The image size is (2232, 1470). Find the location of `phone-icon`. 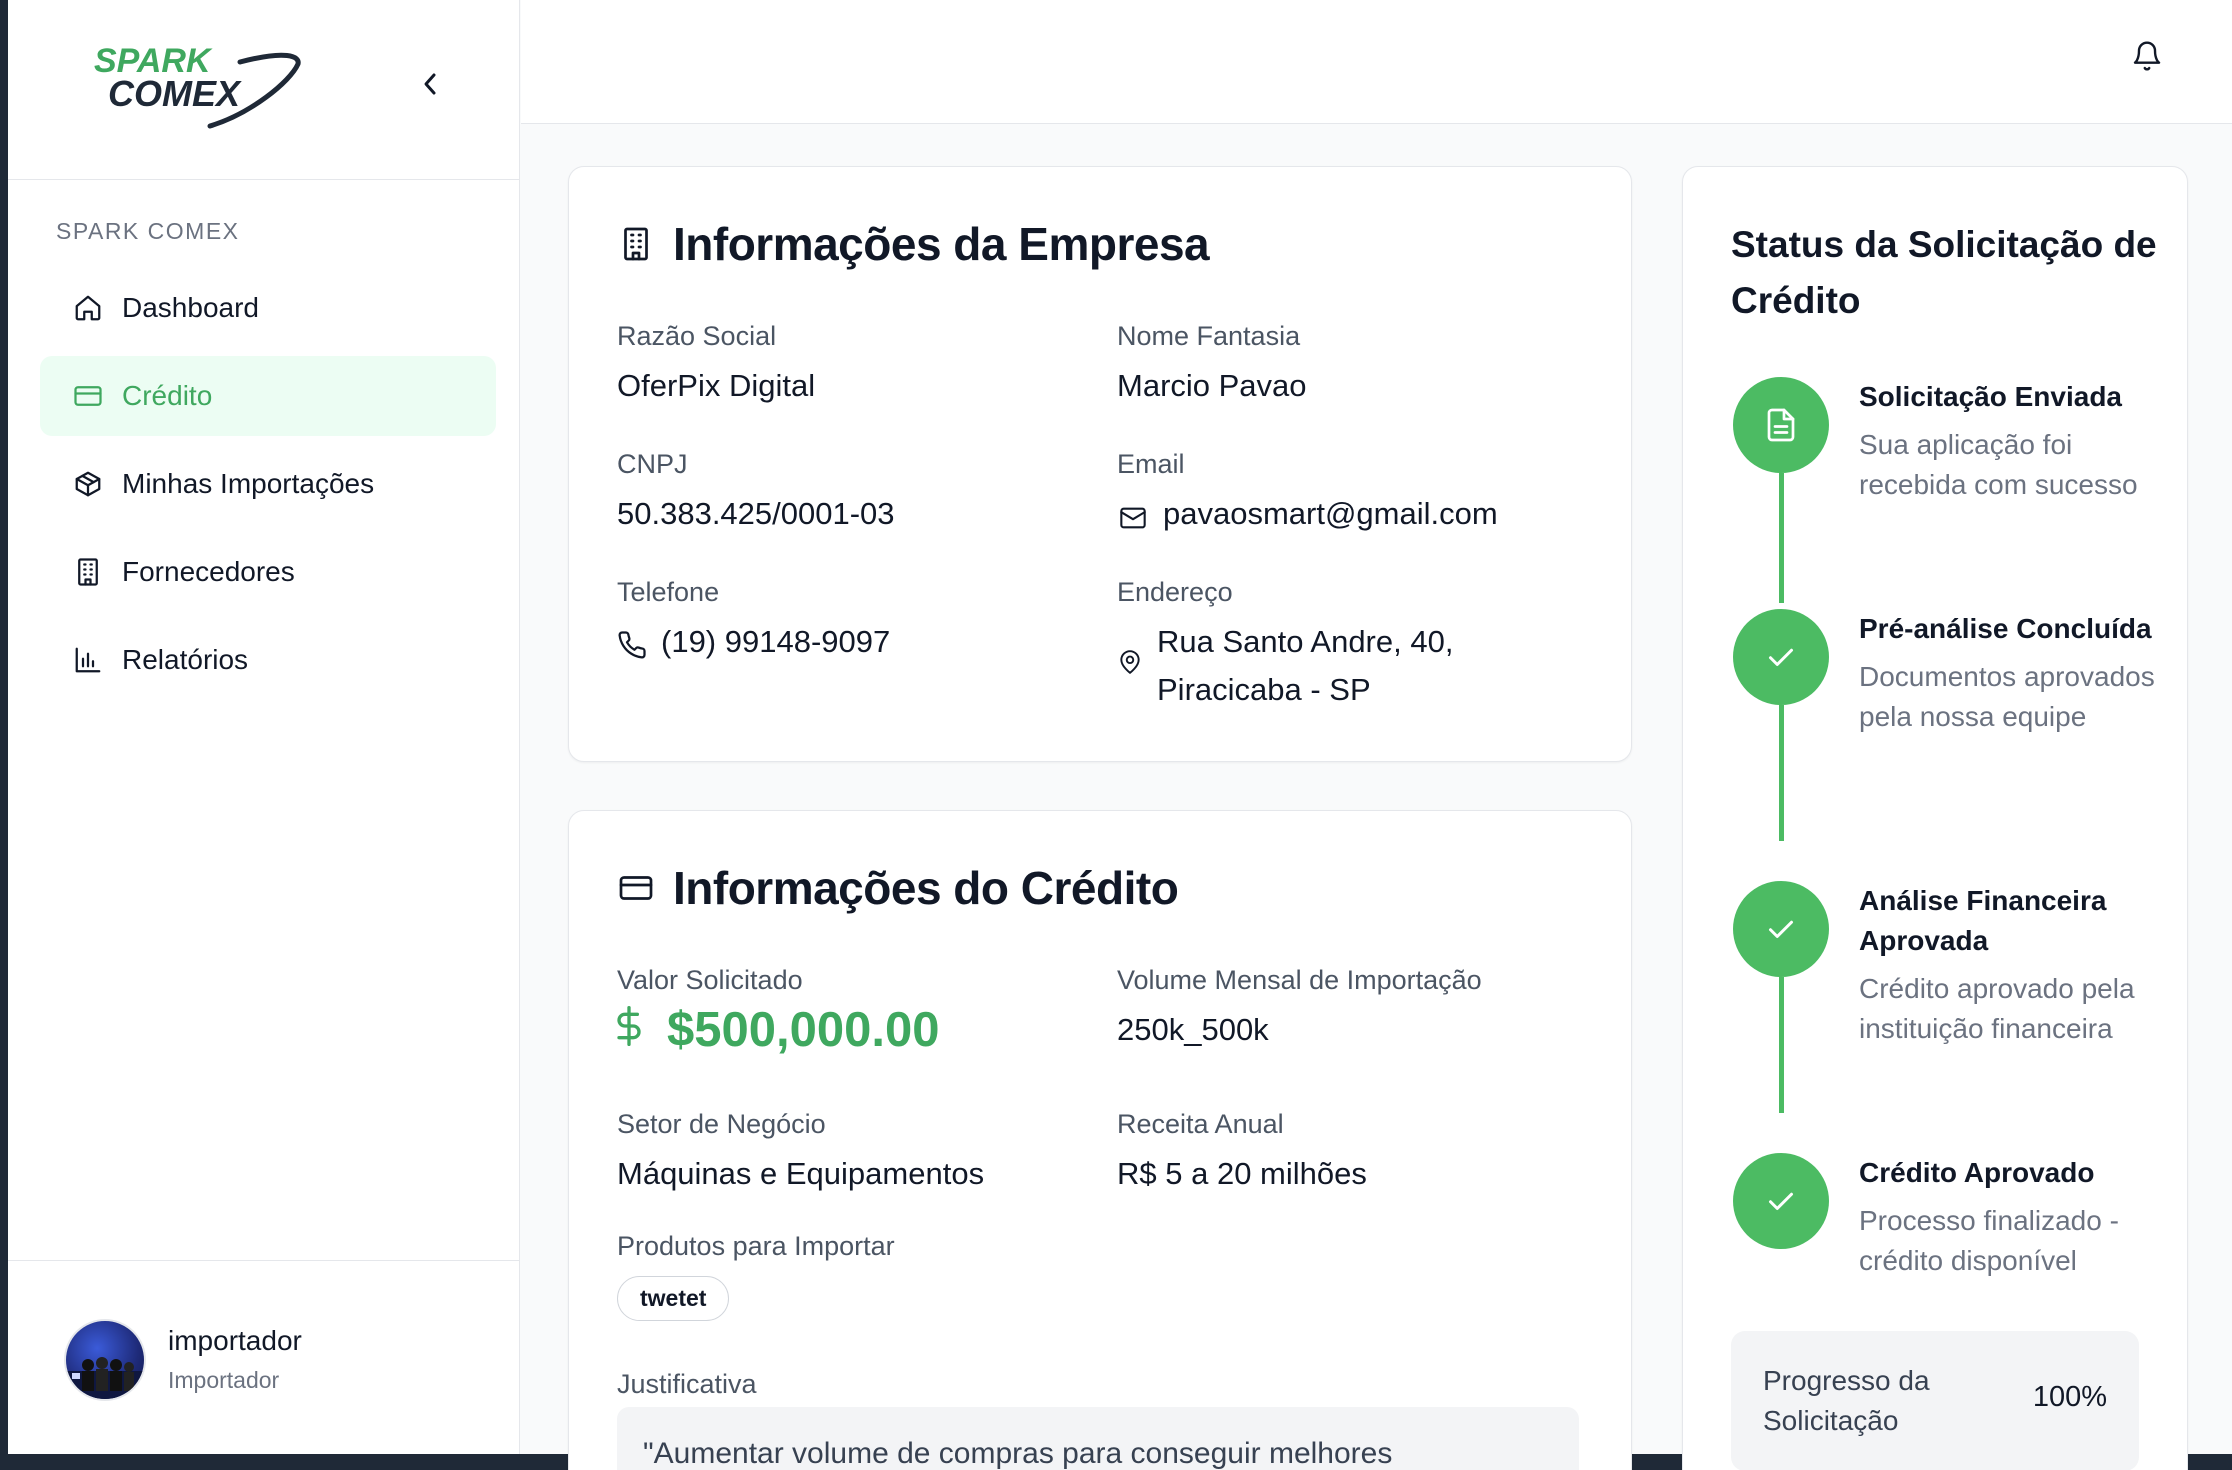

phone-icon is located at coordinates (632, 650).